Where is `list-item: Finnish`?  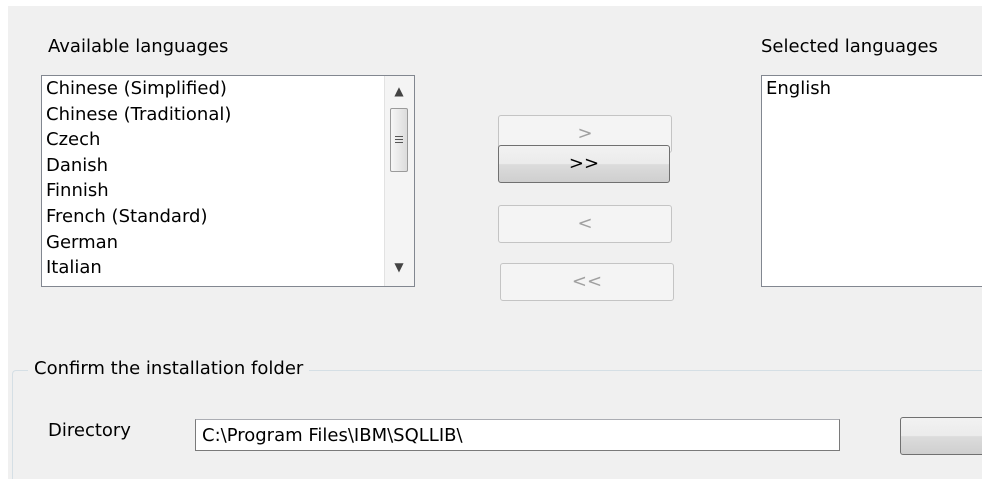
list-item: Finnish is located at coordinates (228, 191).